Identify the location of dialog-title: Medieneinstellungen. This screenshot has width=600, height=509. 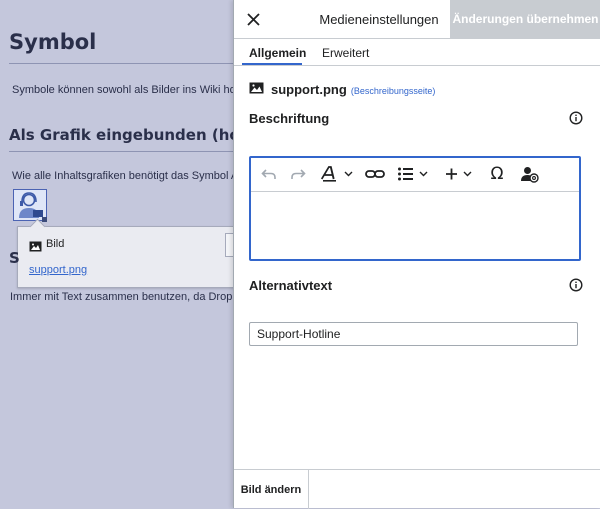
(379, 19).